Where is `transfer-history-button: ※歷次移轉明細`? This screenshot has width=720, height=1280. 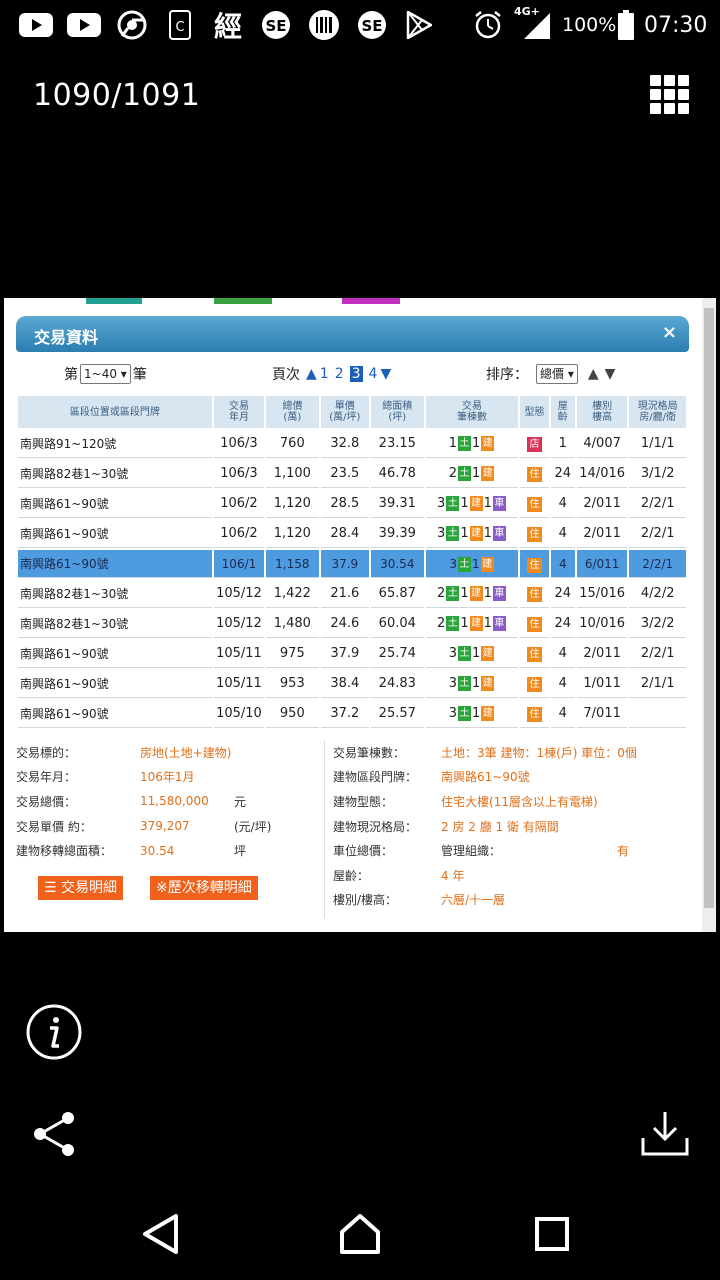 transfer-history-button: ※歷次移轉明細 is located at coordinates (204, 888).